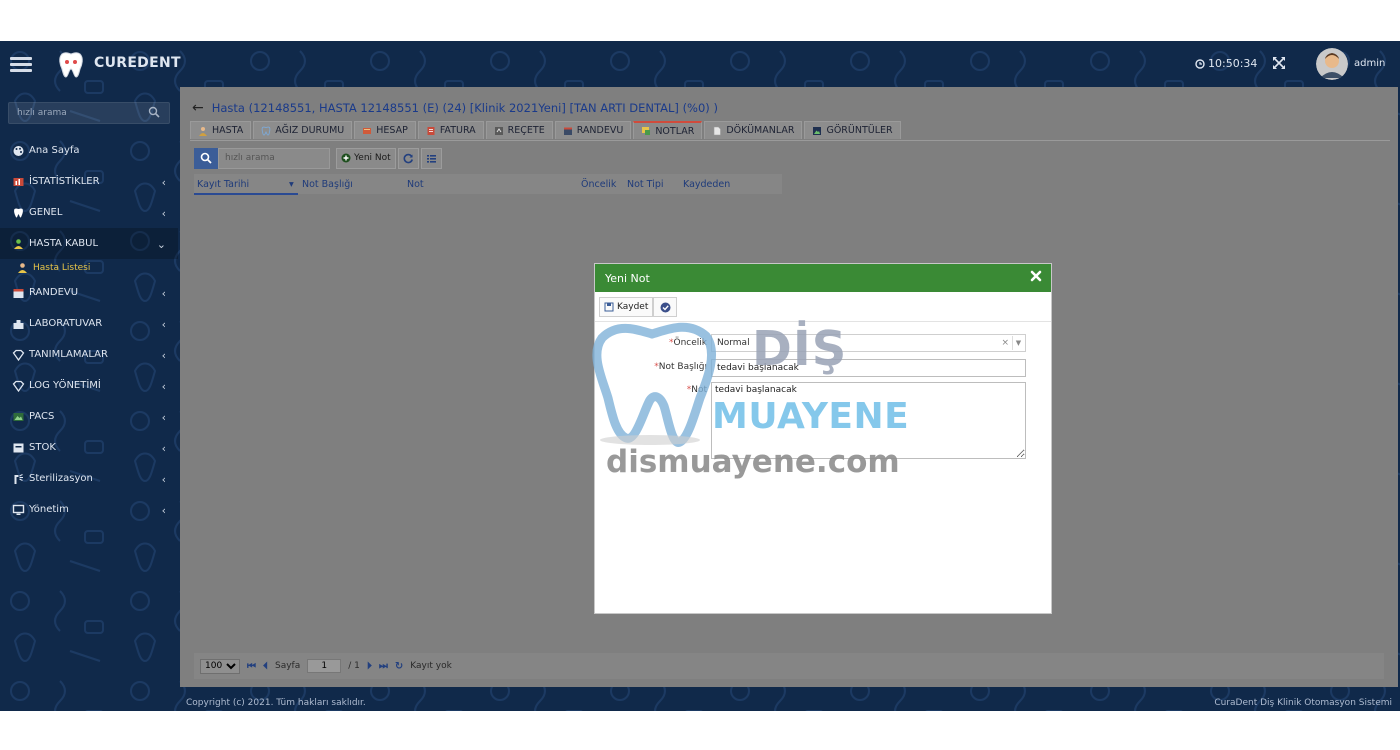  I want to click on top-bar: CUREDENT 10:50:34 admin, so click(700, 64).